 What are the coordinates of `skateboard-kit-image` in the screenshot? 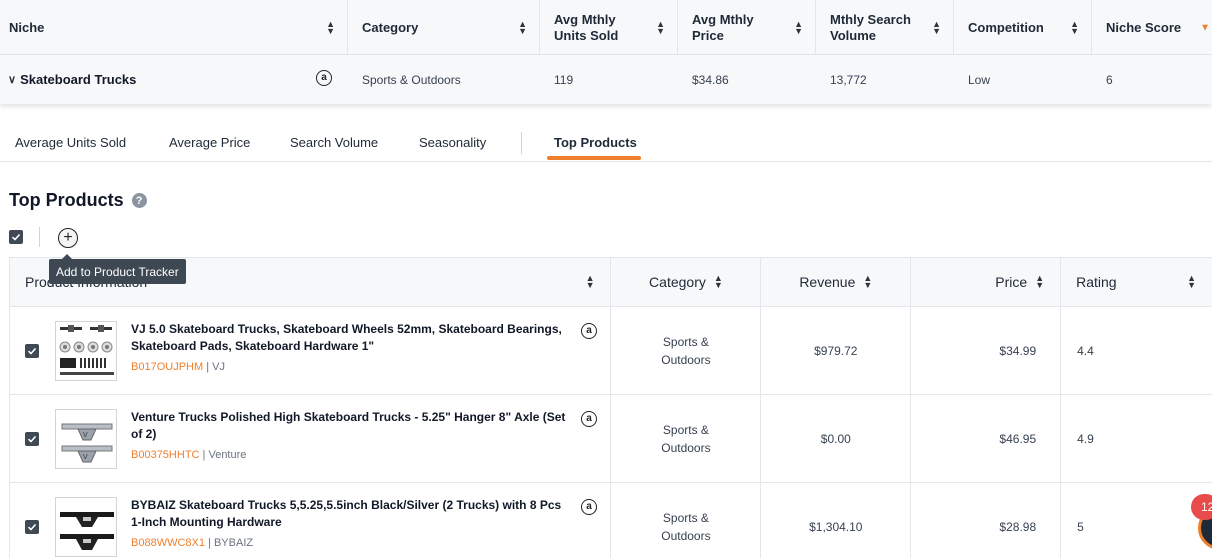 It's located at (86, 350).